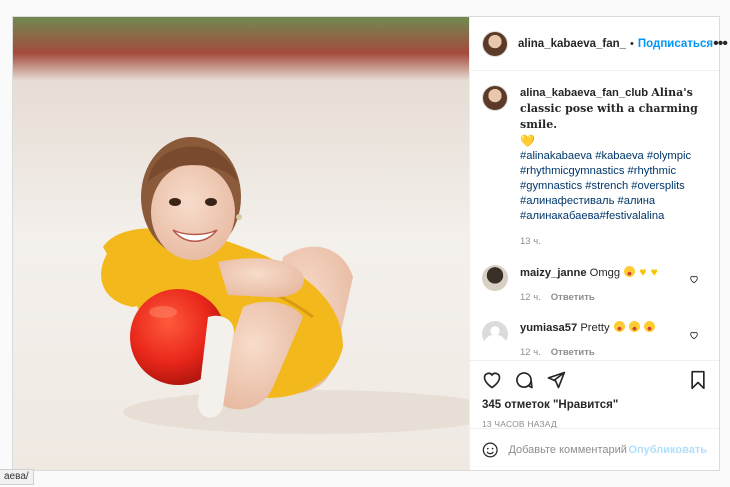 The image size is (730, 487). Describe the element at coordinates (548, 328) in the screenshot. I see `commenter-username: yumiasa57` at that location.